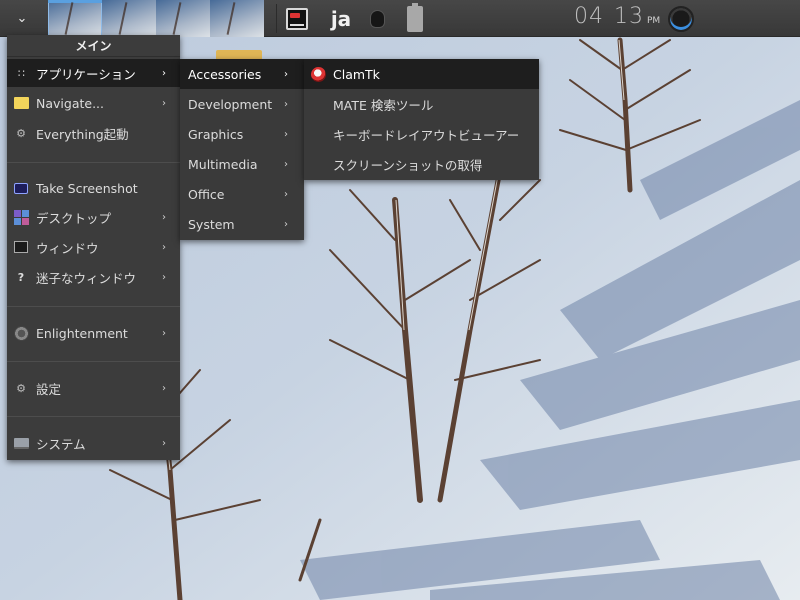 The height and width of the screenshot is (600, 800). What do you see at coordinates (87, 188) in the screenshot?
I see `menu-item-label: Take Screenshot` at bounding box center [87, 188].